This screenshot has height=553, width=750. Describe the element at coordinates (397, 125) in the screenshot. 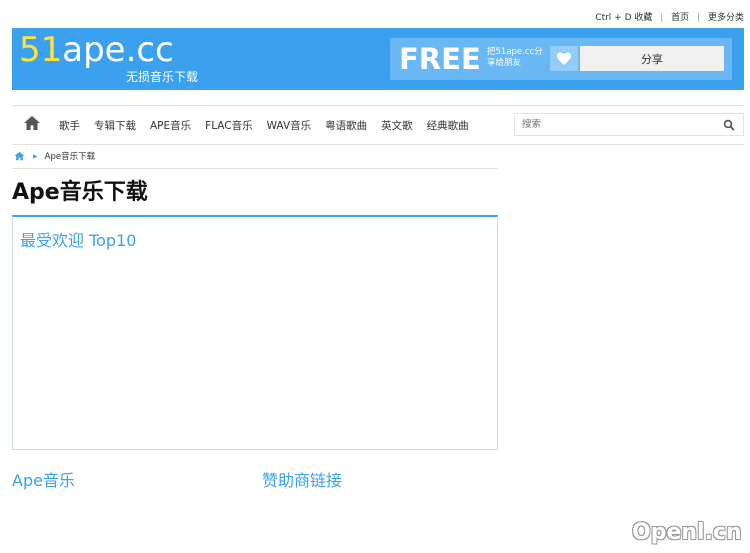

I see `nav-item-english: 英文歌` at that location.